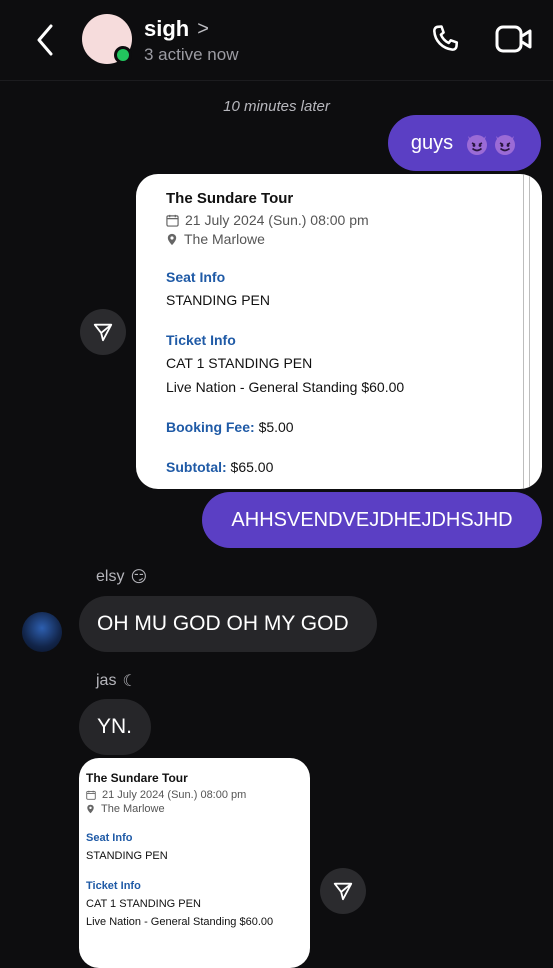 The image size is (553, 968). What do you see at coordinates (276, 40) in the screenshot?
I see `chat-header: sigh > 3 active now` at bounding box center [276, 40].